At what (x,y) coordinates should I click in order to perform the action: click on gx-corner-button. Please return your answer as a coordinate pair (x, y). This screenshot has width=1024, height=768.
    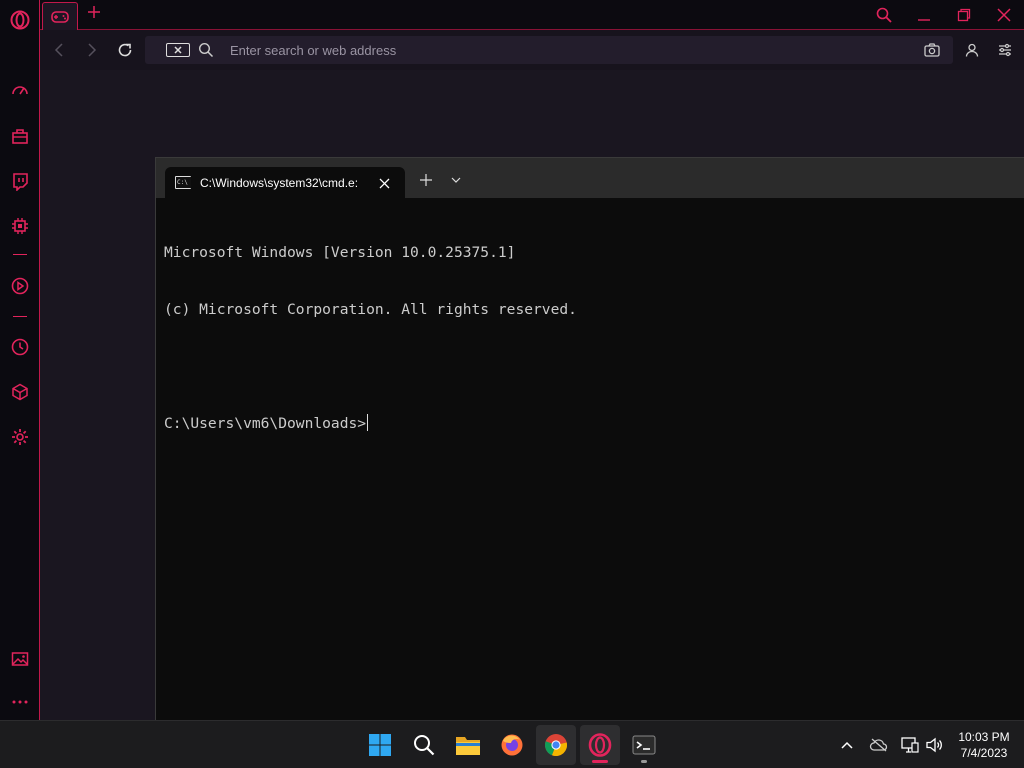
    Looking at the image, I should click on (20, 136).